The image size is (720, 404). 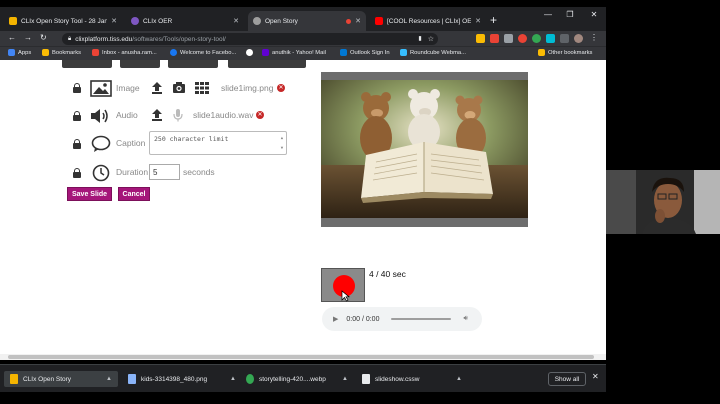 What do you see at coordinates (349, 21) in the screenshot?
I see `recording-indicator-icon` at bounding box center [349, 21].